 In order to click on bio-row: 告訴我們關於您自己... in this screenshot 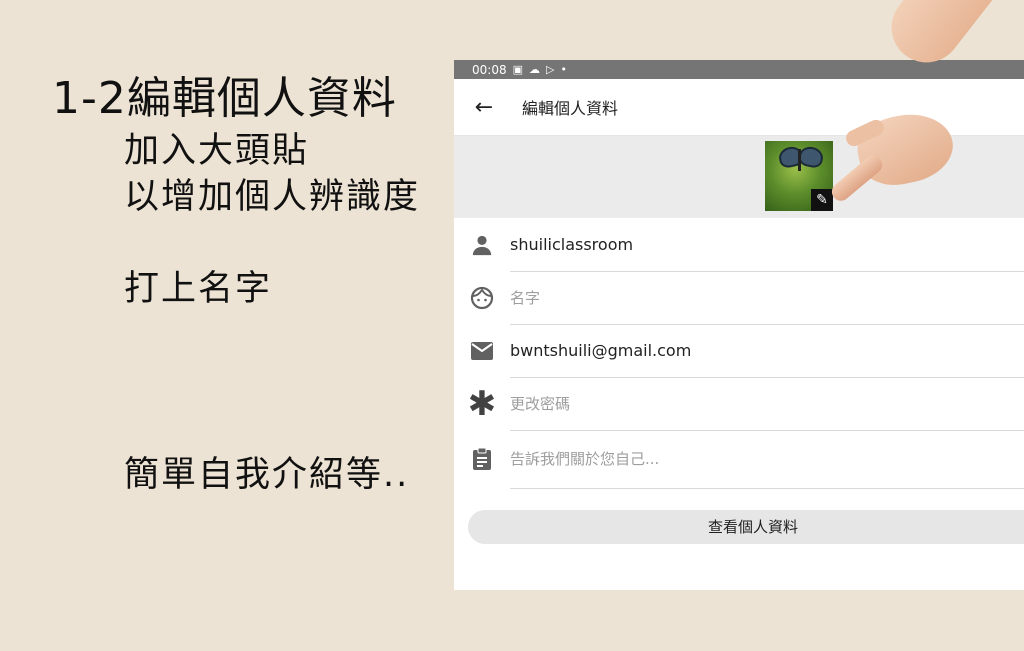, I will do `click(739, 459)`.